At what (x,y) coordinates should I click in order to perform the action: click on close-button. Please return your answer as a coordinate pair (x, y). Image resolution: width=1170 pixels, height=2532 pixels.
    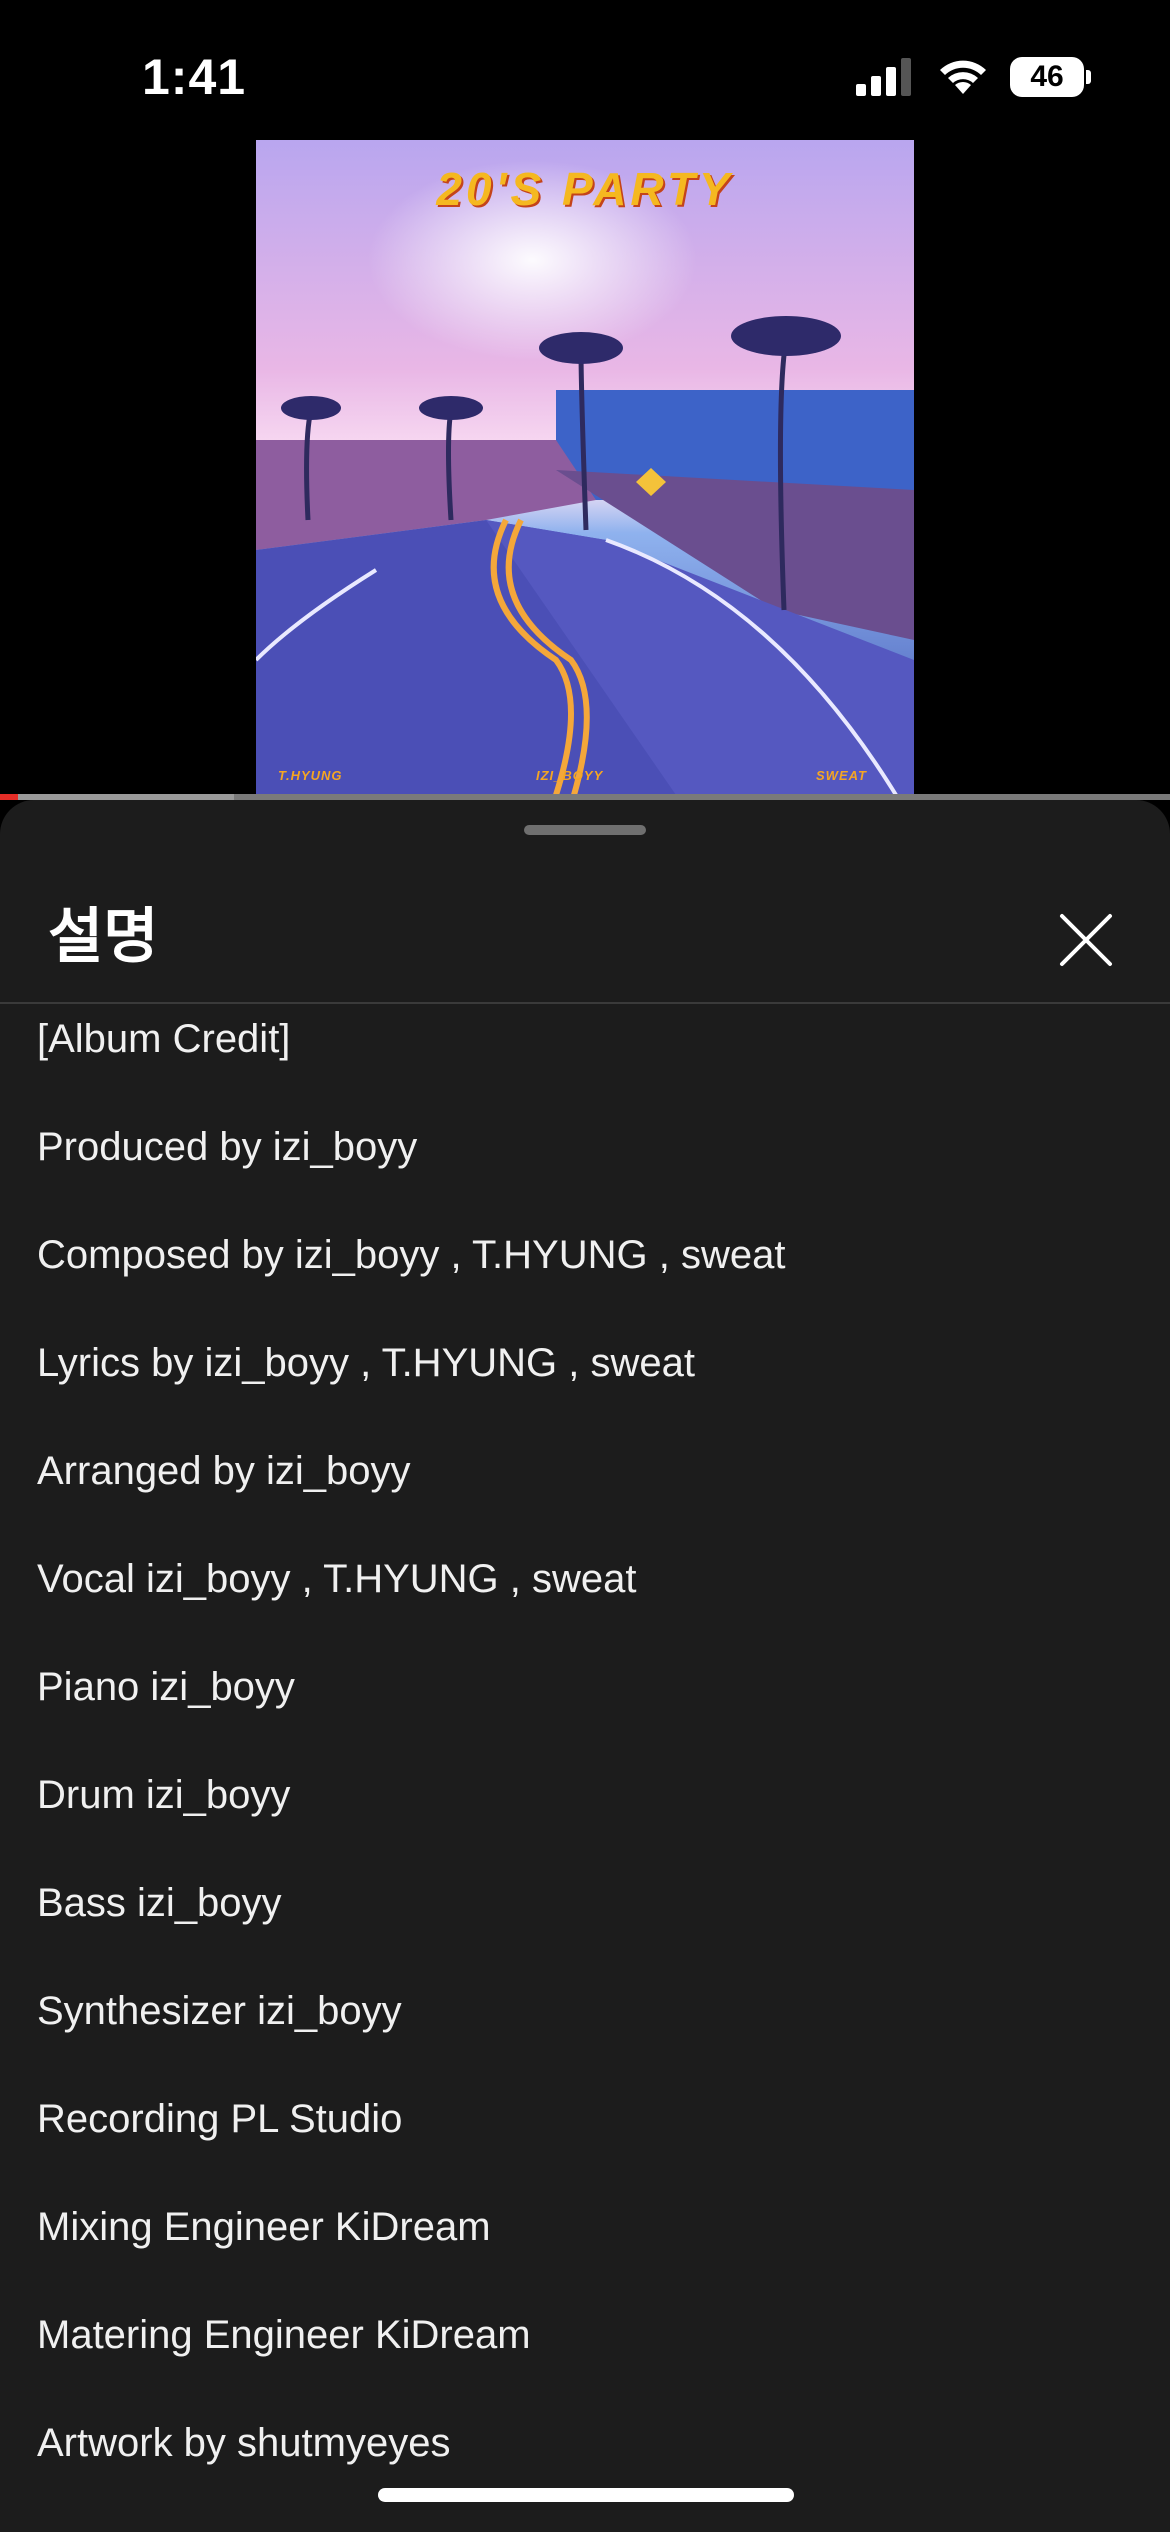
    Looking at the image, I should click on (1086, 940).